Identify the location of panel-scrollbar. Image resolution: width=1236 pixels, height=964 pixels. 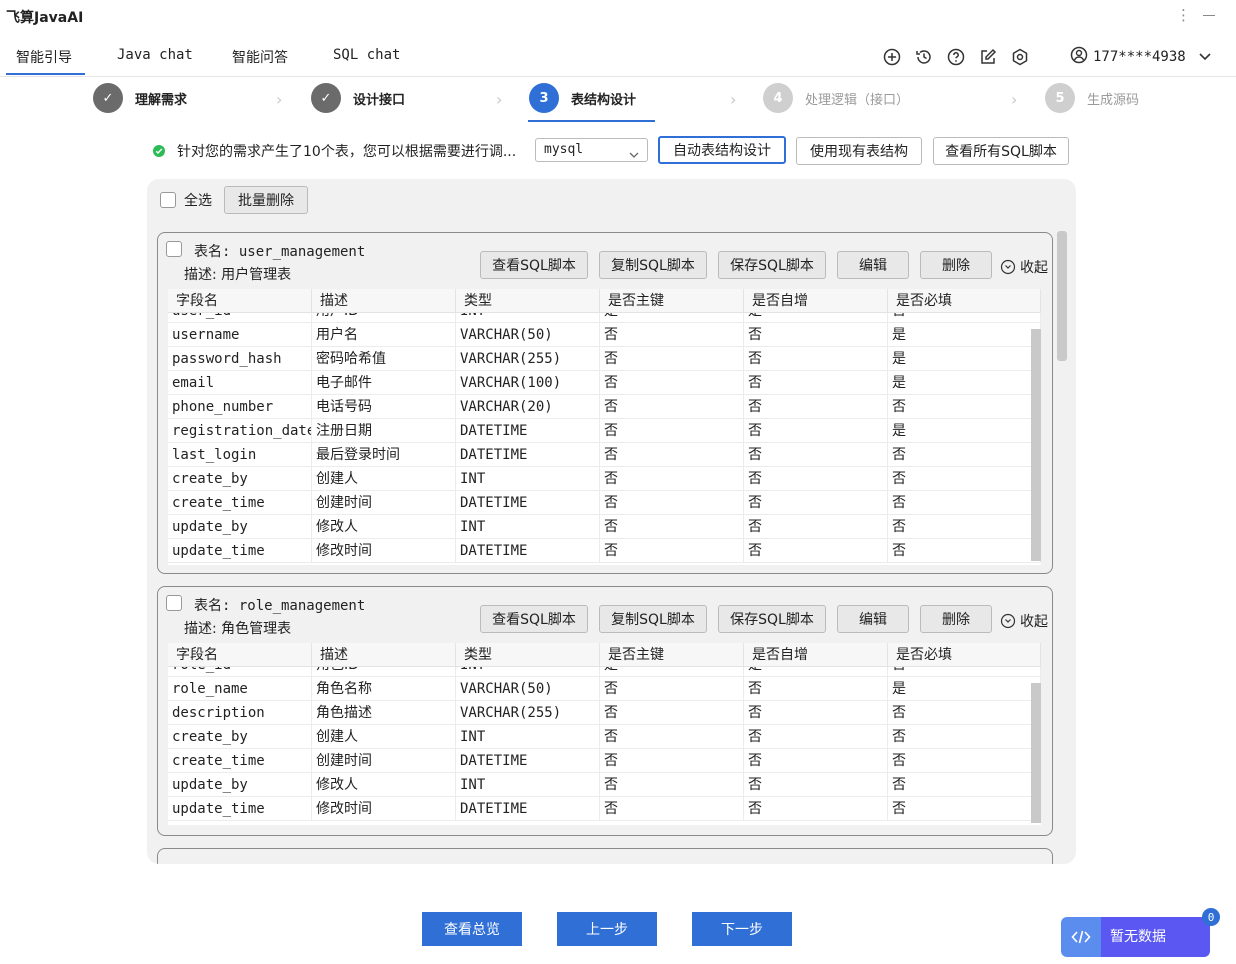
(1062, 296).